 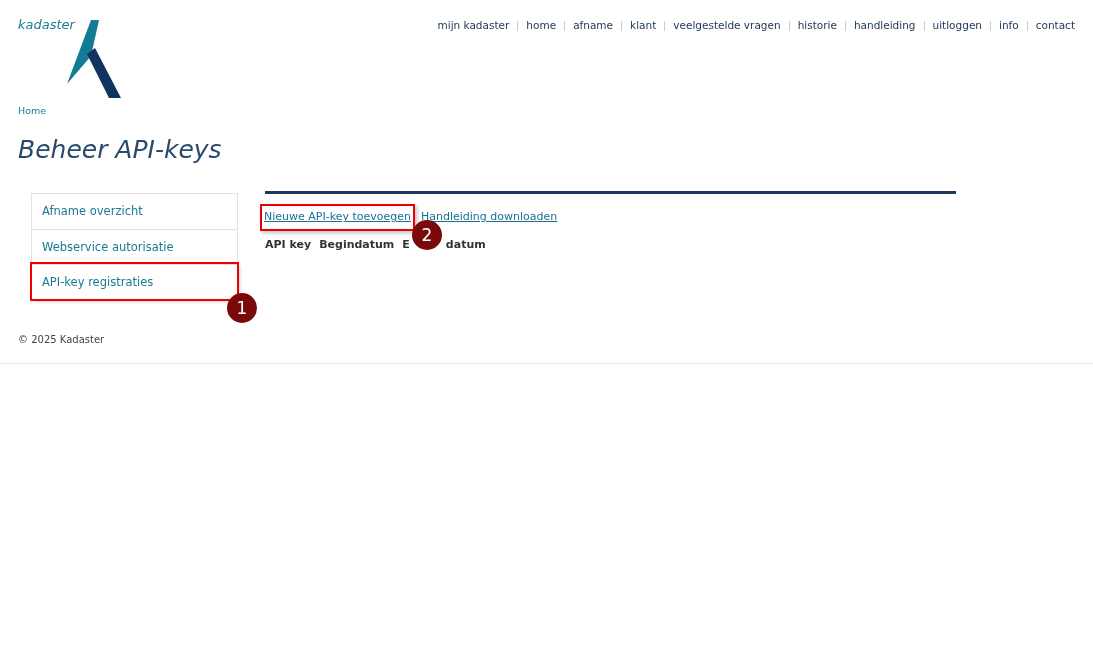 I want to click on nav-link: home, so click(x=541, y=26).